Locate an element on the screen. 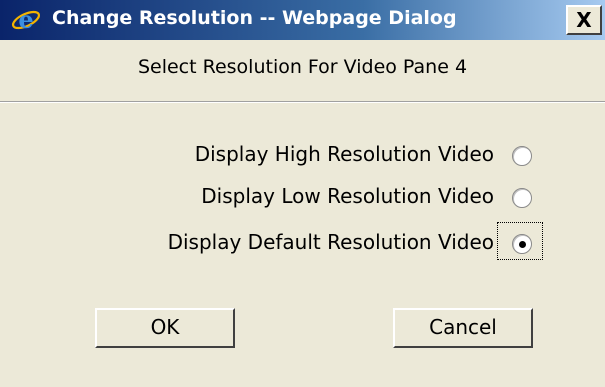 The width and height of the screenshot is (605, 387). radio-default-resolution is located at coordinates (522, 244).